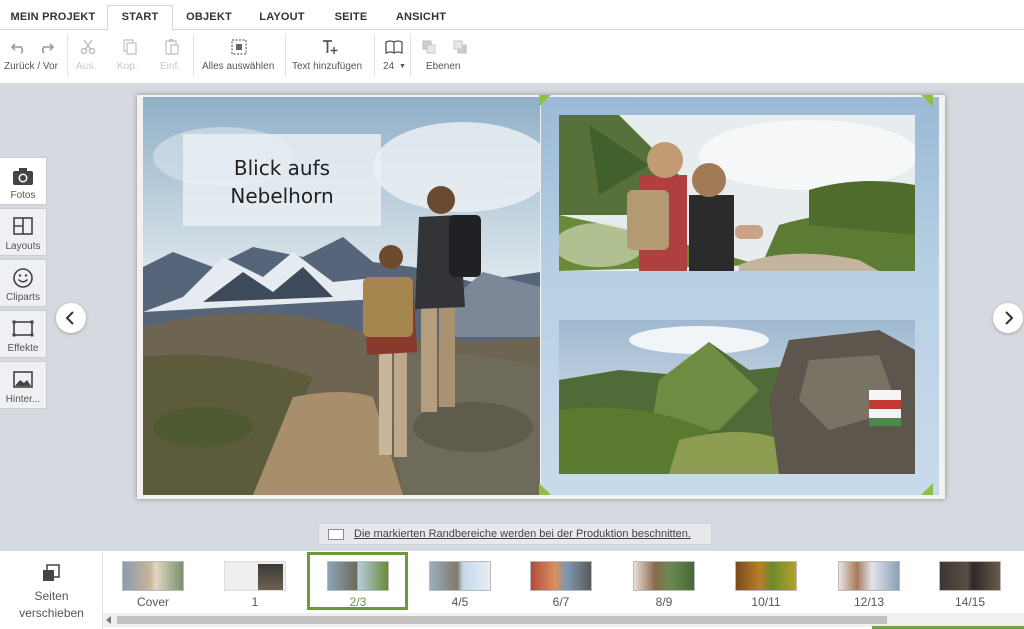 The height and width of the screenshot is (629, 1024). Describe the element at coordinates (140, 18) in the screenshot. I see `tab-start: START` at that location.